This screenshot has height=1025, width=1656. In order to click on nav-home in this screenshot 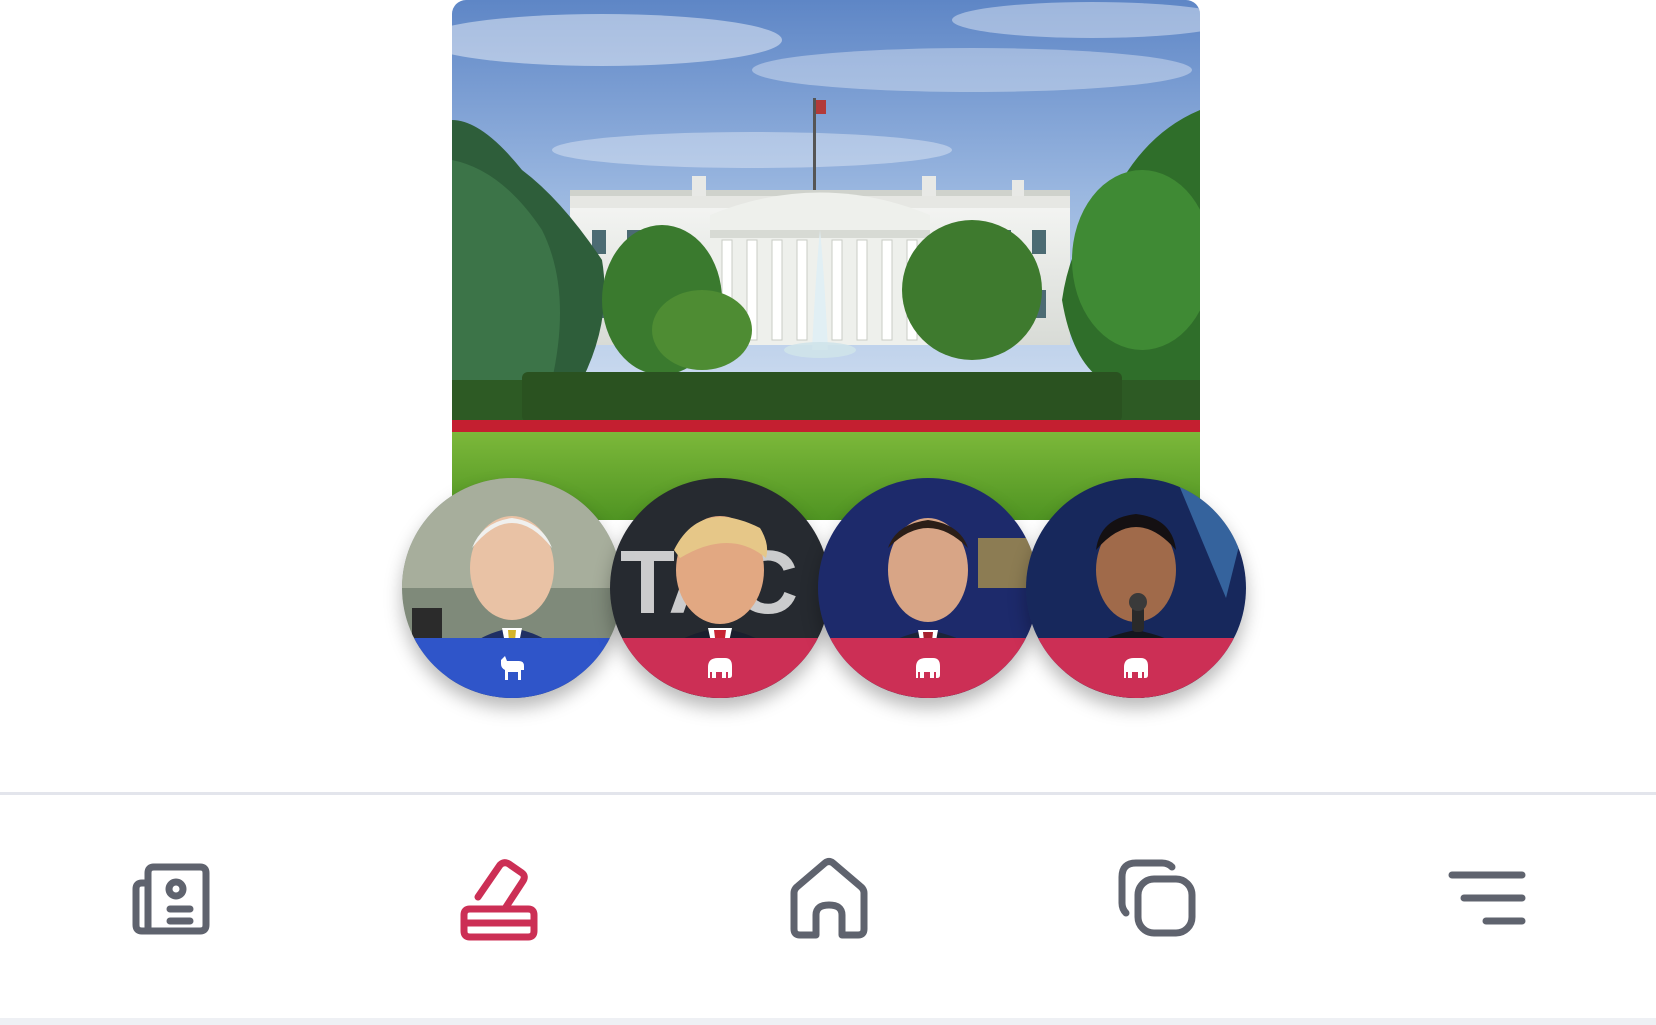, I will do `click(829, 898)`.